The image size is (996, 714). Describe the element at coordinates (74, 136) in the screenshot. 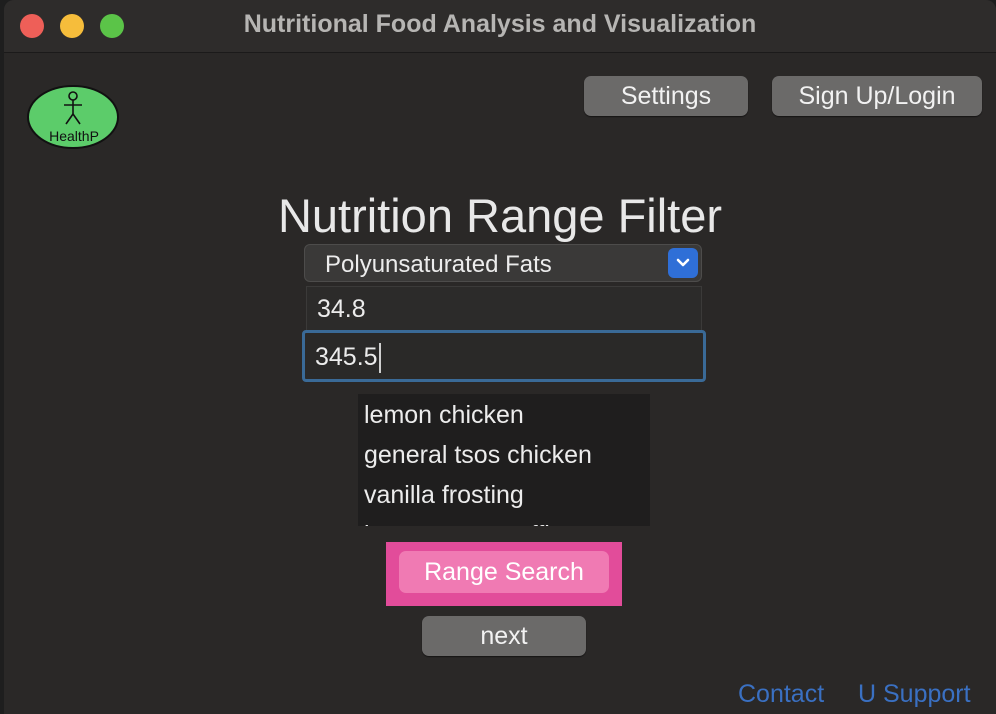

I see `logo-text: HealthP` at that location.